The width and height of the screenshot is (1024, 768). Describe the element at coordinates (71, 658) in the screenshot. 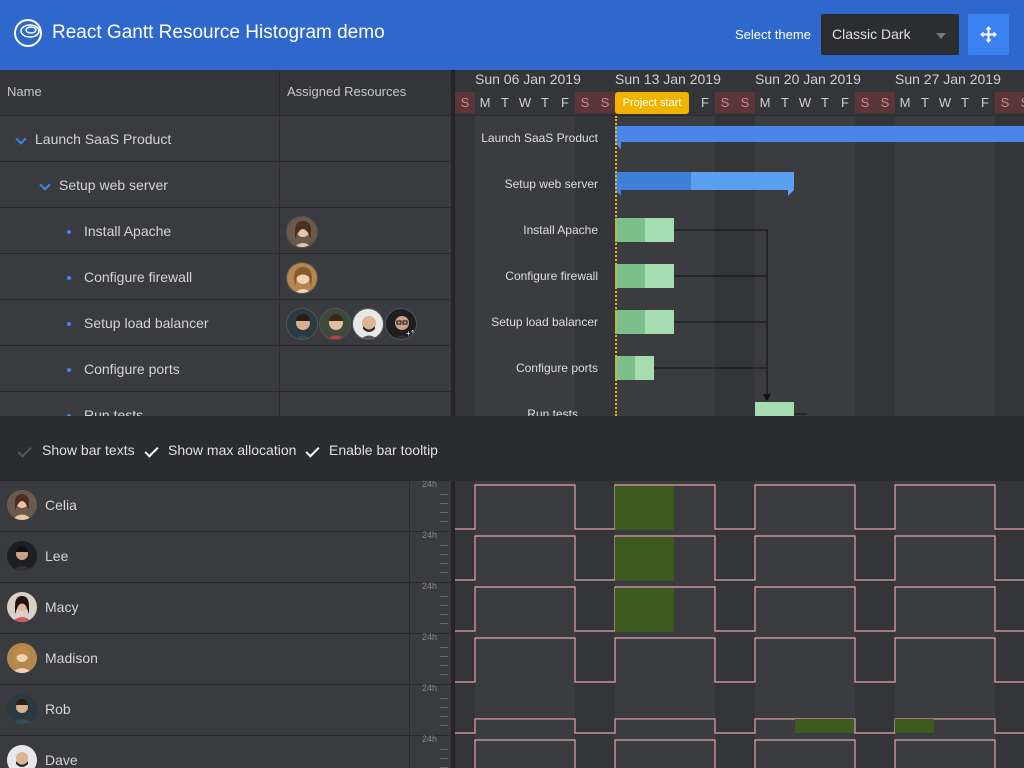

I see `resource-name: Madison` at that location.